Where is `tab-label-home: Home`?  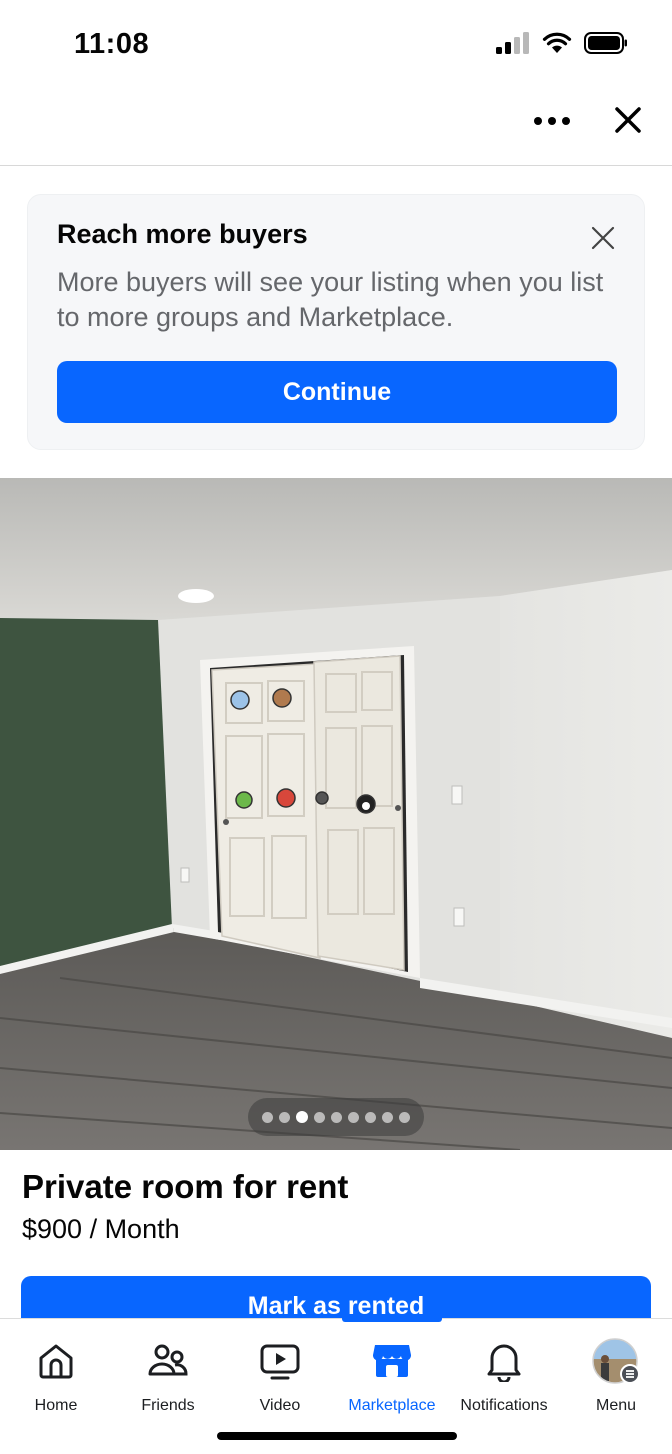
tab-label-home: Home is located at coordinates (56, 1405).